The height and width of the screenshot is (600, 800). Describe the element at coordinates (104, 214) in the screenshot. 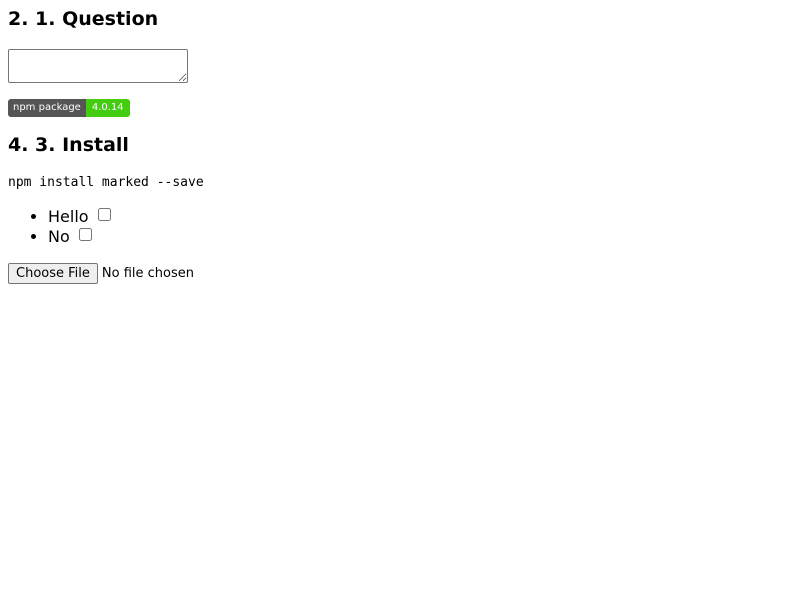

I see `option-checkbox-hello` at that location.